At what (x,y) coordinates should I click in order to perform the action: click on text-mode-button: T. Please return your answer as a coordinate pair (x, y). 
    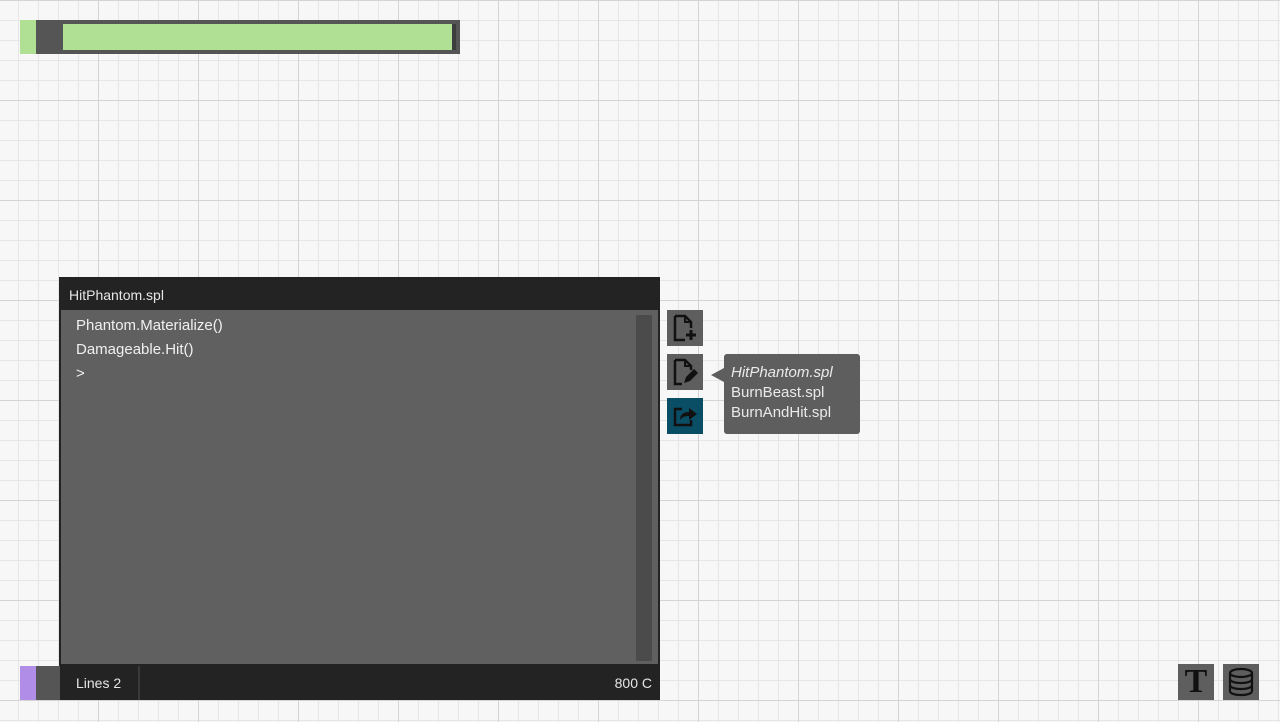
    Looking at the image, I should click on (1196, 682).